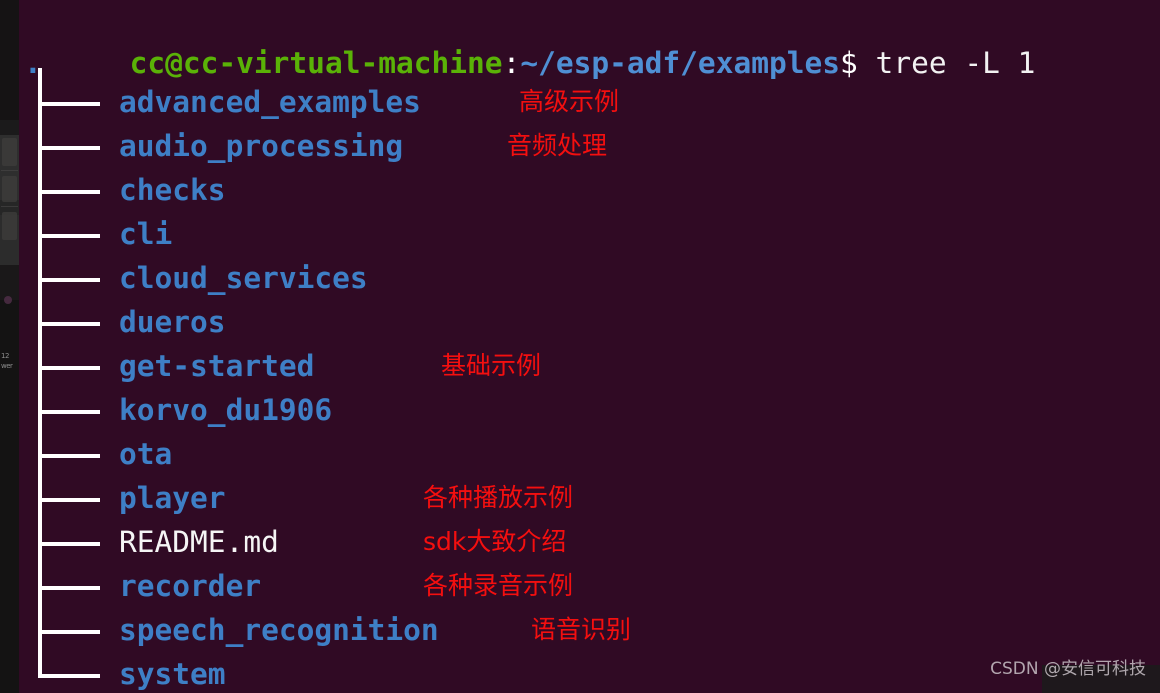  What do you see at coordinates (172, 322) in the screenshot?
I see `directory-entry-name: dueros` at bounding box center [172, 322].